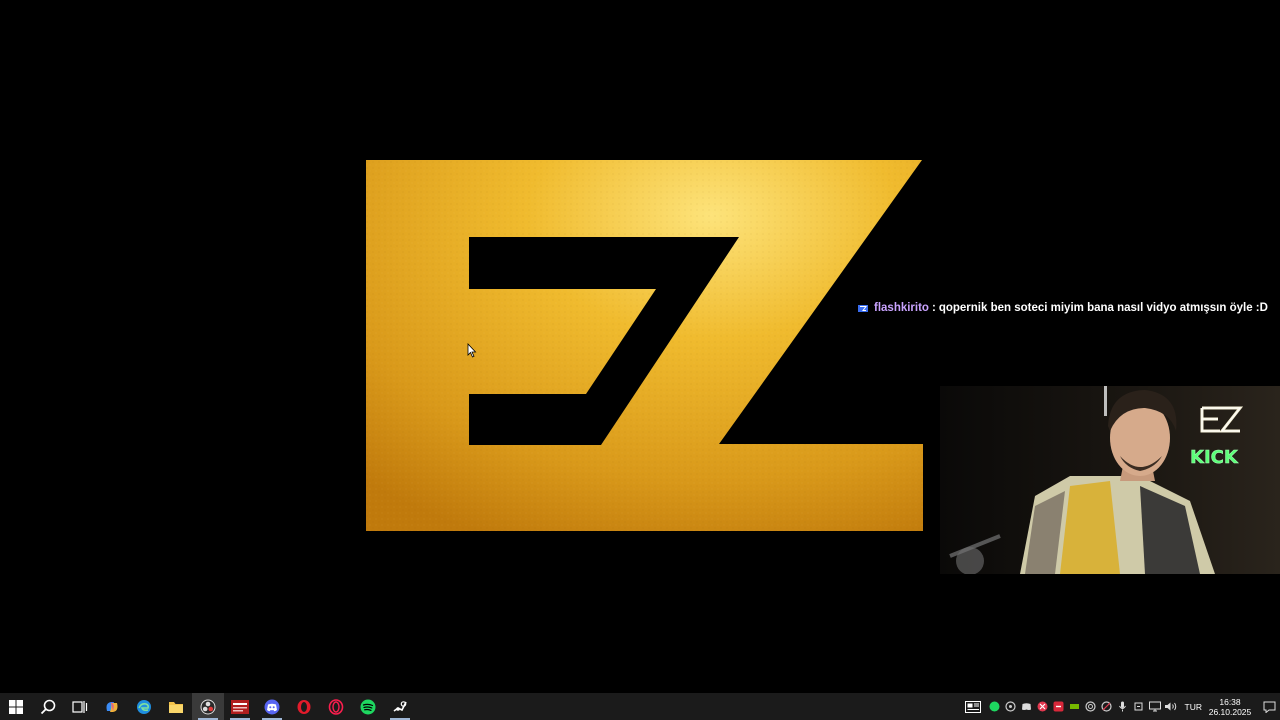  I want to click on tray-app-red, so click(1043, 706).